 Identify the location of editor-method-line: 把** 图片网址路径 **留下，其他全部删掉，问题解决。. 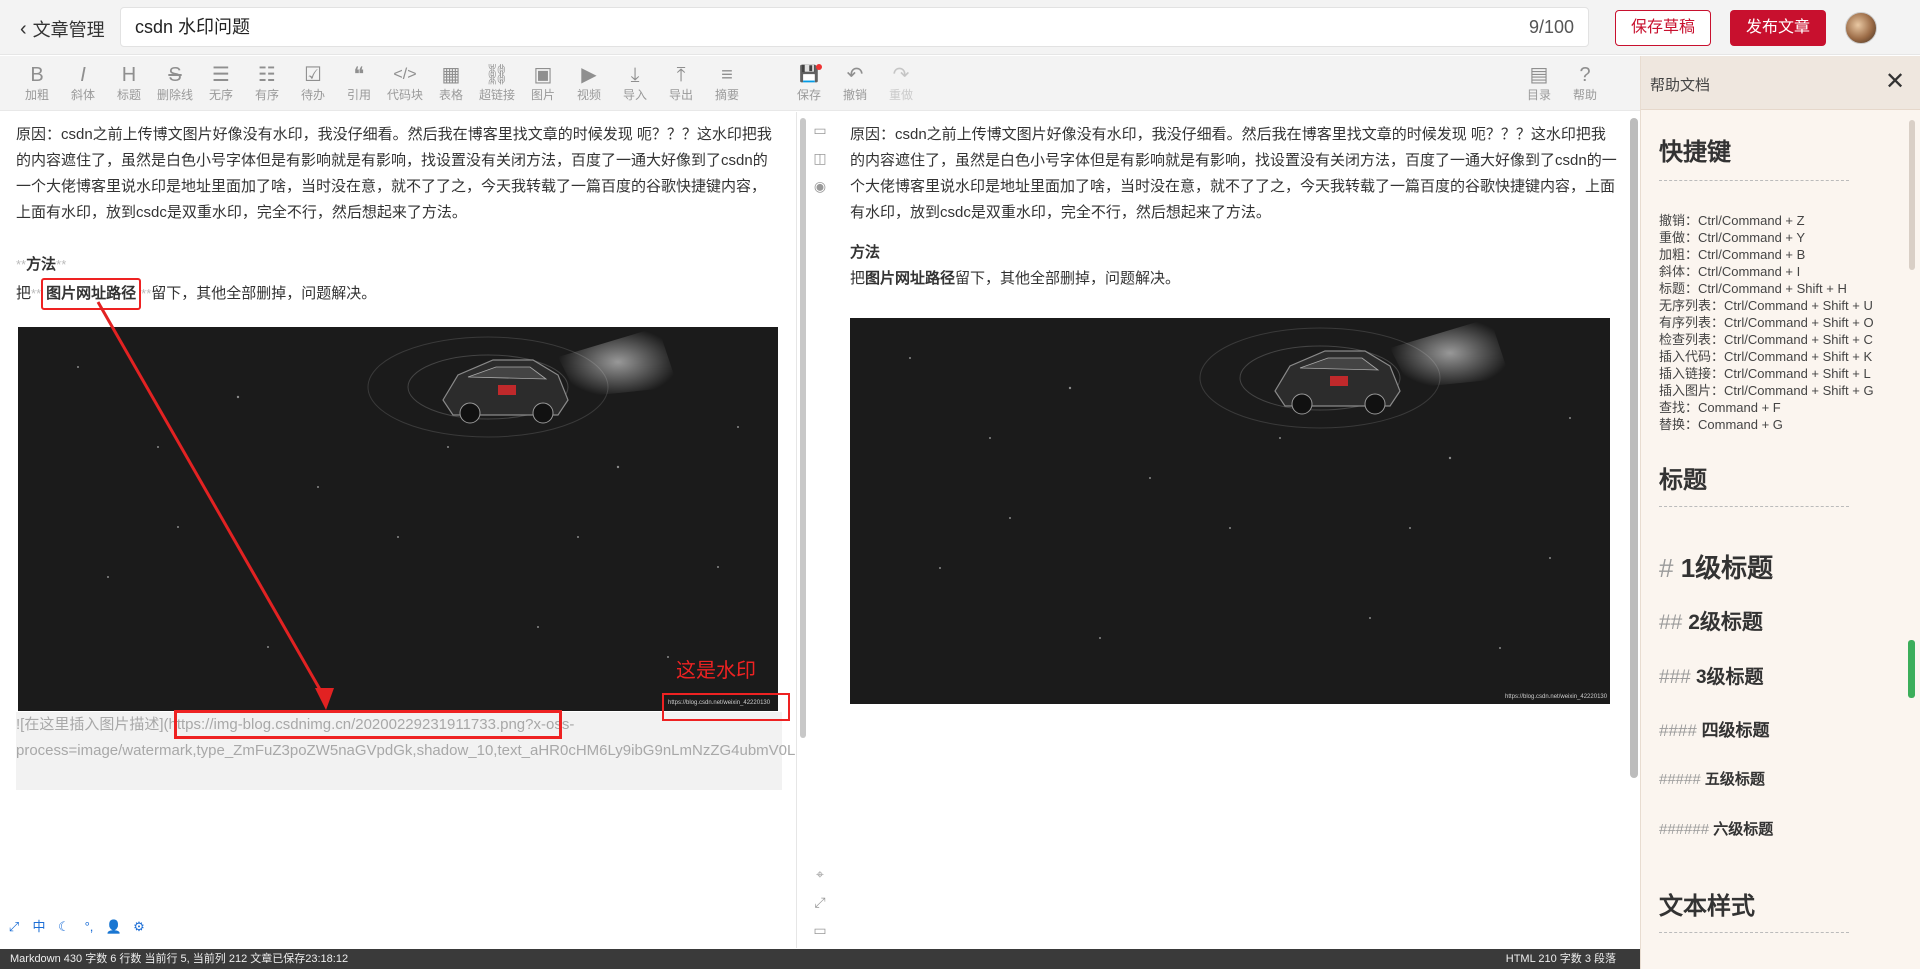
(196, 294).